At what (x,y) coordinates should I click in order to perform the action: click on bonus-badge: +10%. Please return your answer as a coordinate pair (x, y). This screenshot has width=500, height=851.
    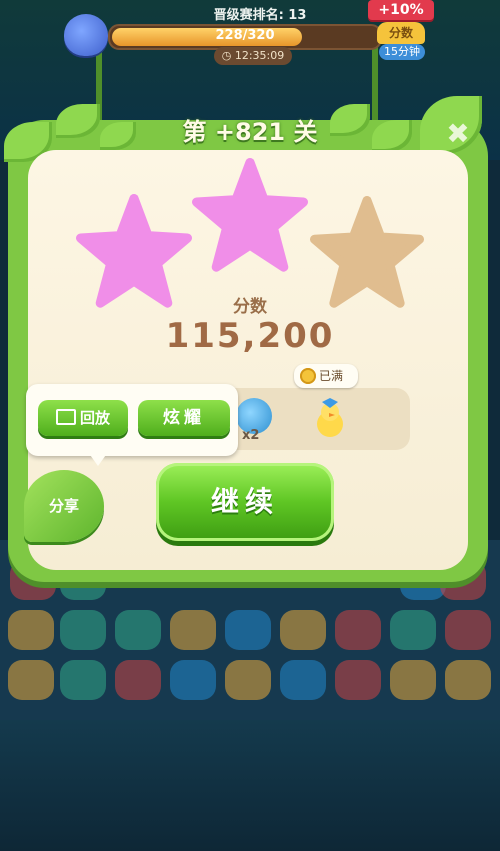
    Looking at the image, I should click on (401, 10).